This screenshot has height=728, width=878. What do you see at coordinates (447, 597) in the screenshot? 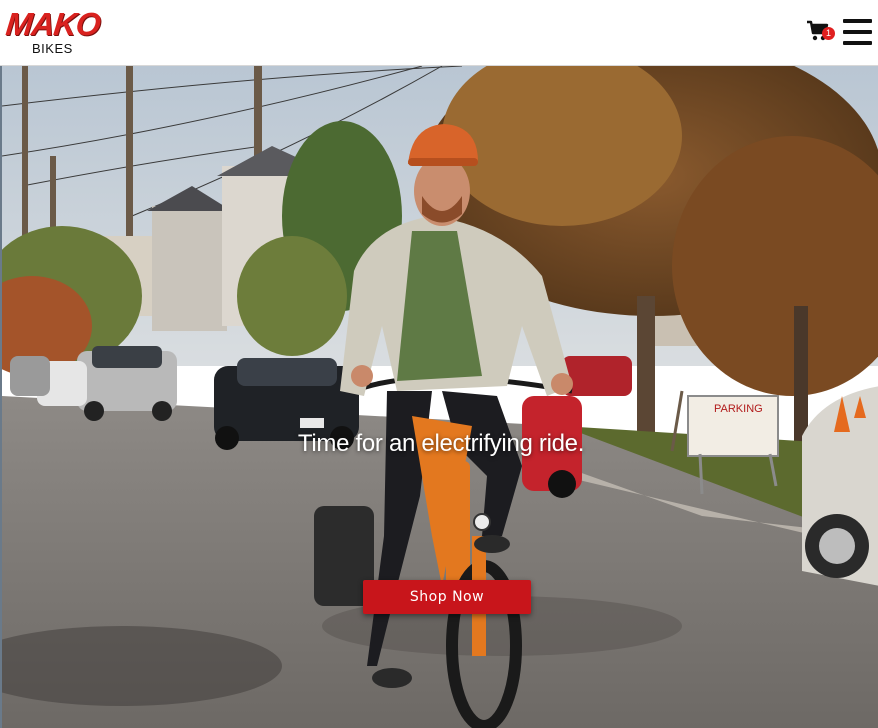
I see `shop-now-button: Shop Now` at bounding box center [447, 597].